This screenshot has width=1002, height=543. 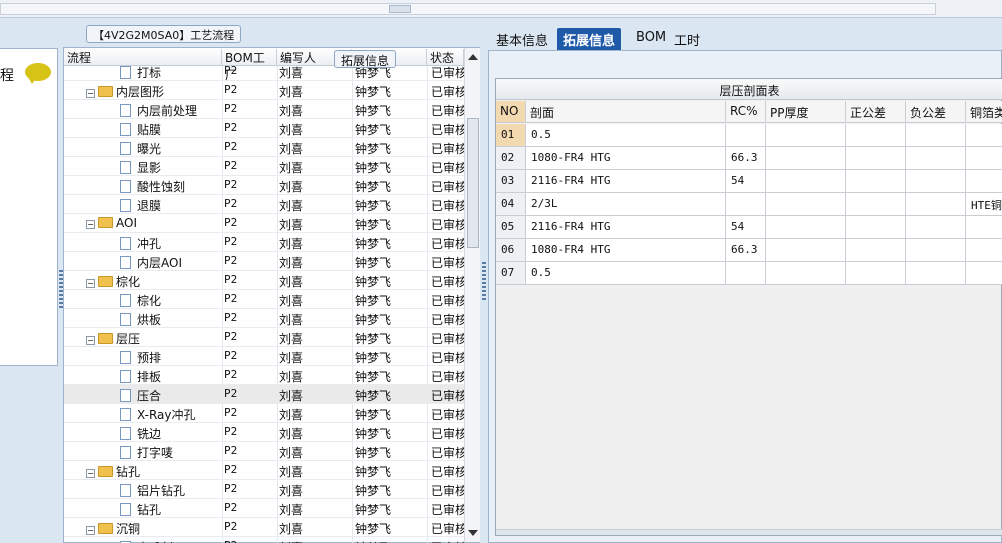 What do you see at coordinates (265, 185) in the screenshot?
I see `tree-row: 酸性蚀刻 P2 刘喜 钟梦飞 已审核` at bounding box center [265, 185].